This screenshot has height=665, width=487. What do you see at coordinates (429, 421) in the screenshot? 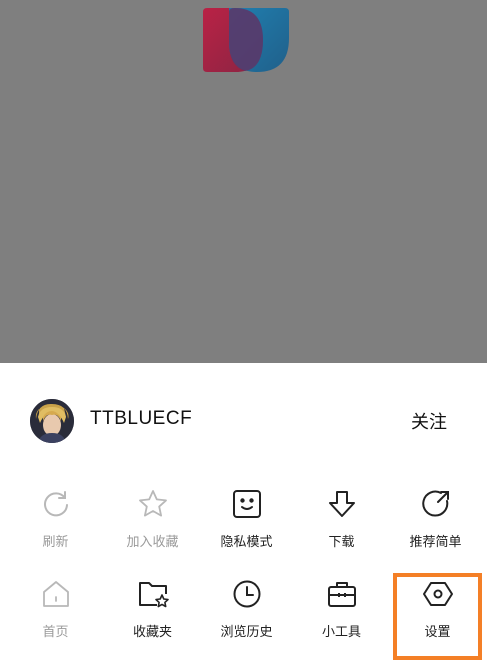
I see `follow-button: 关注` at bounding box center [429, 421].